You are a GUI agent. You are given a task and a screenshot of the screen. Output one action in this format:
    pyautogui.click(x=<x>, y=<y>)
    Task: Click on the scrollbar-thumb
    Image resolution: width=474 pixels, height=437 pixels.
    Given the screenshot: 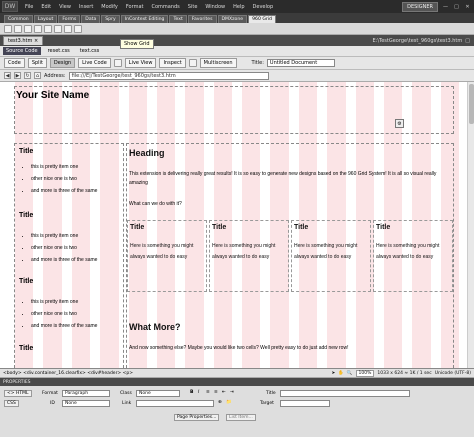 What is the action you would take?
    pyautogui.click(x=471, y=104)
    